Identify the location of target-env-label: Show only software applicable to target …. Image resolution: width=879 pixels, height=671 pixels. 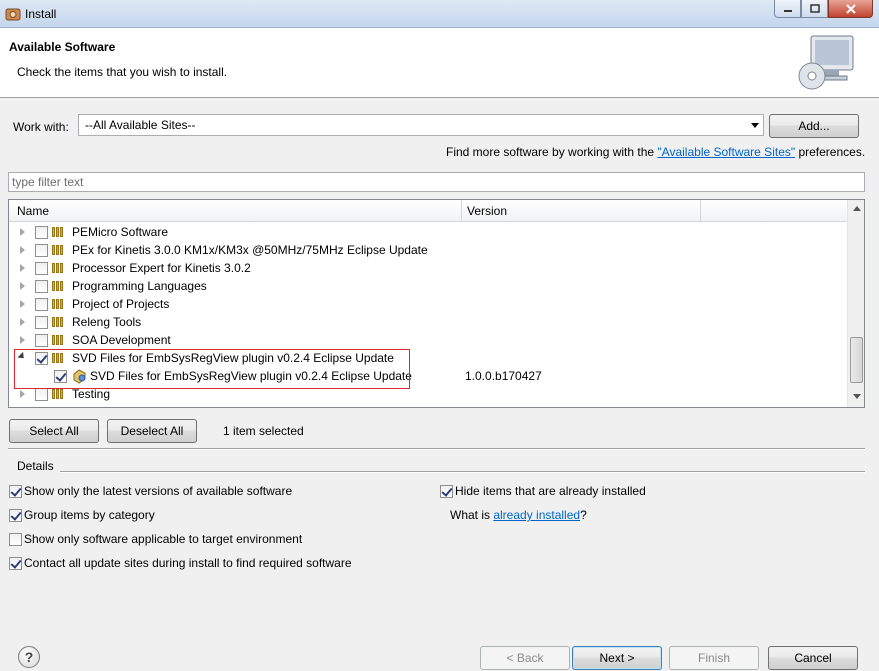
(163, 539).